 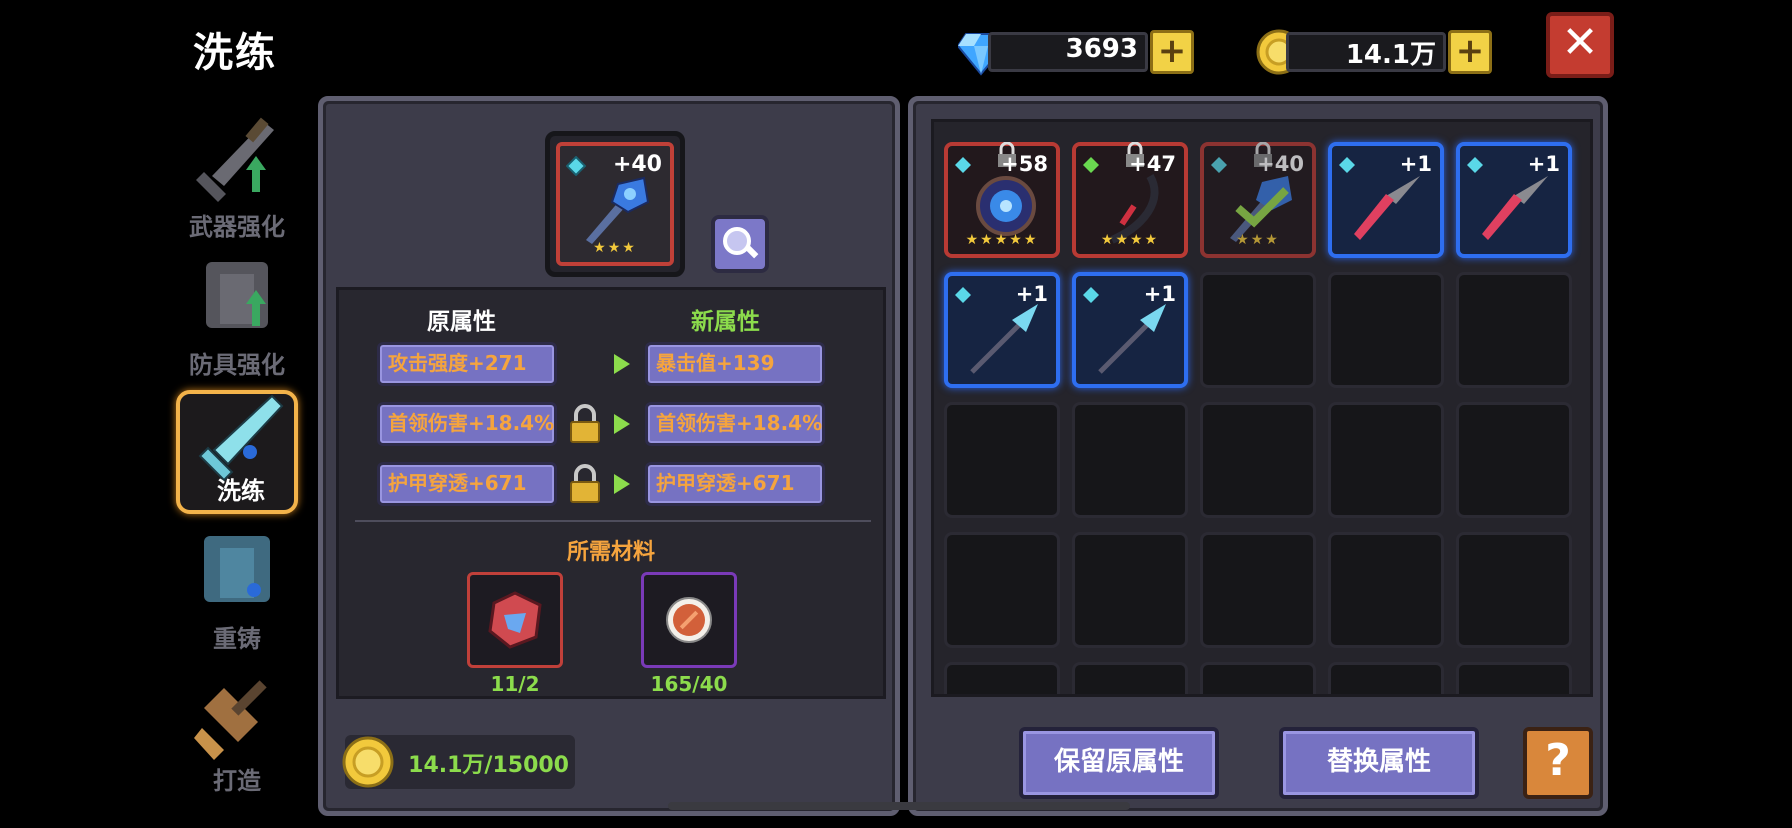 I want to click on sidebar-item-recast: 重铸, so click(x=237, y=593).